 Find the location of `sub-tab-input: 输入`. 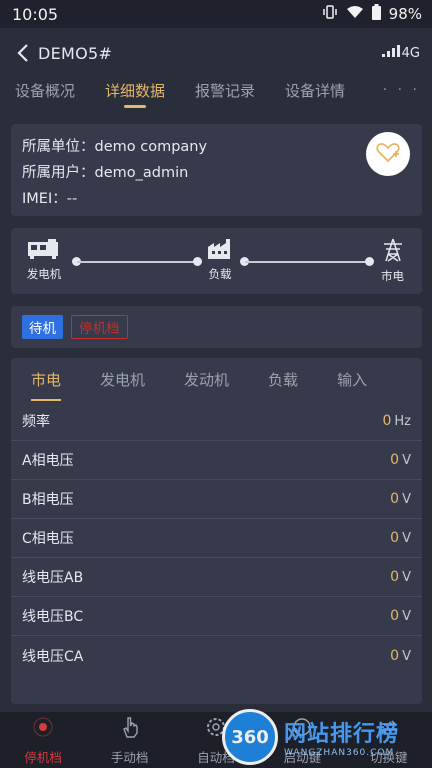

sub-tab-input: 输入 is located at coordinates (352, 379).